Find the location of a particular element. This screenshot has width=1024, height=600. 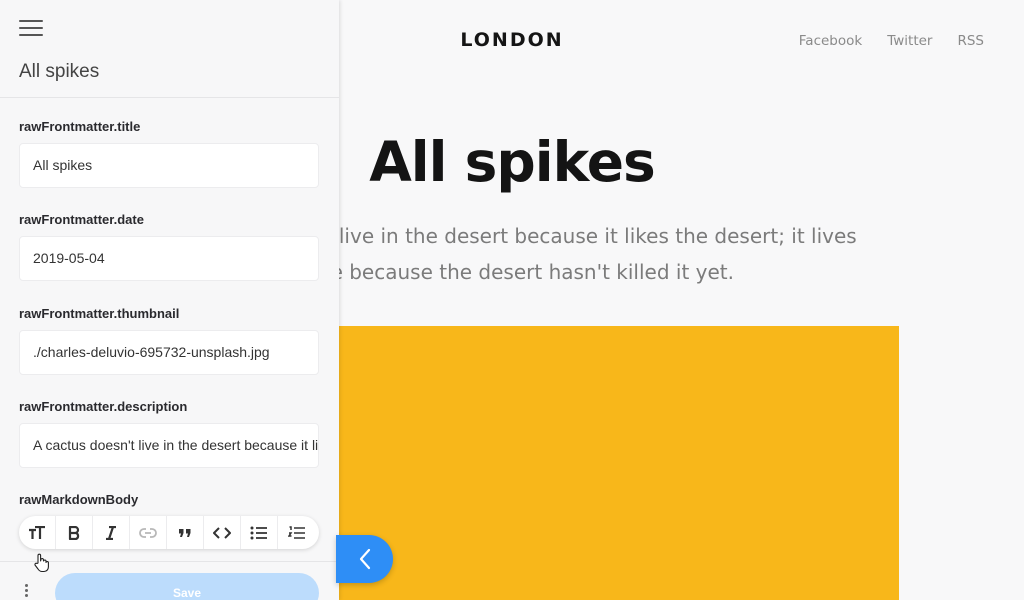

pointer-hand-icon is located at coordinates (41, 563).